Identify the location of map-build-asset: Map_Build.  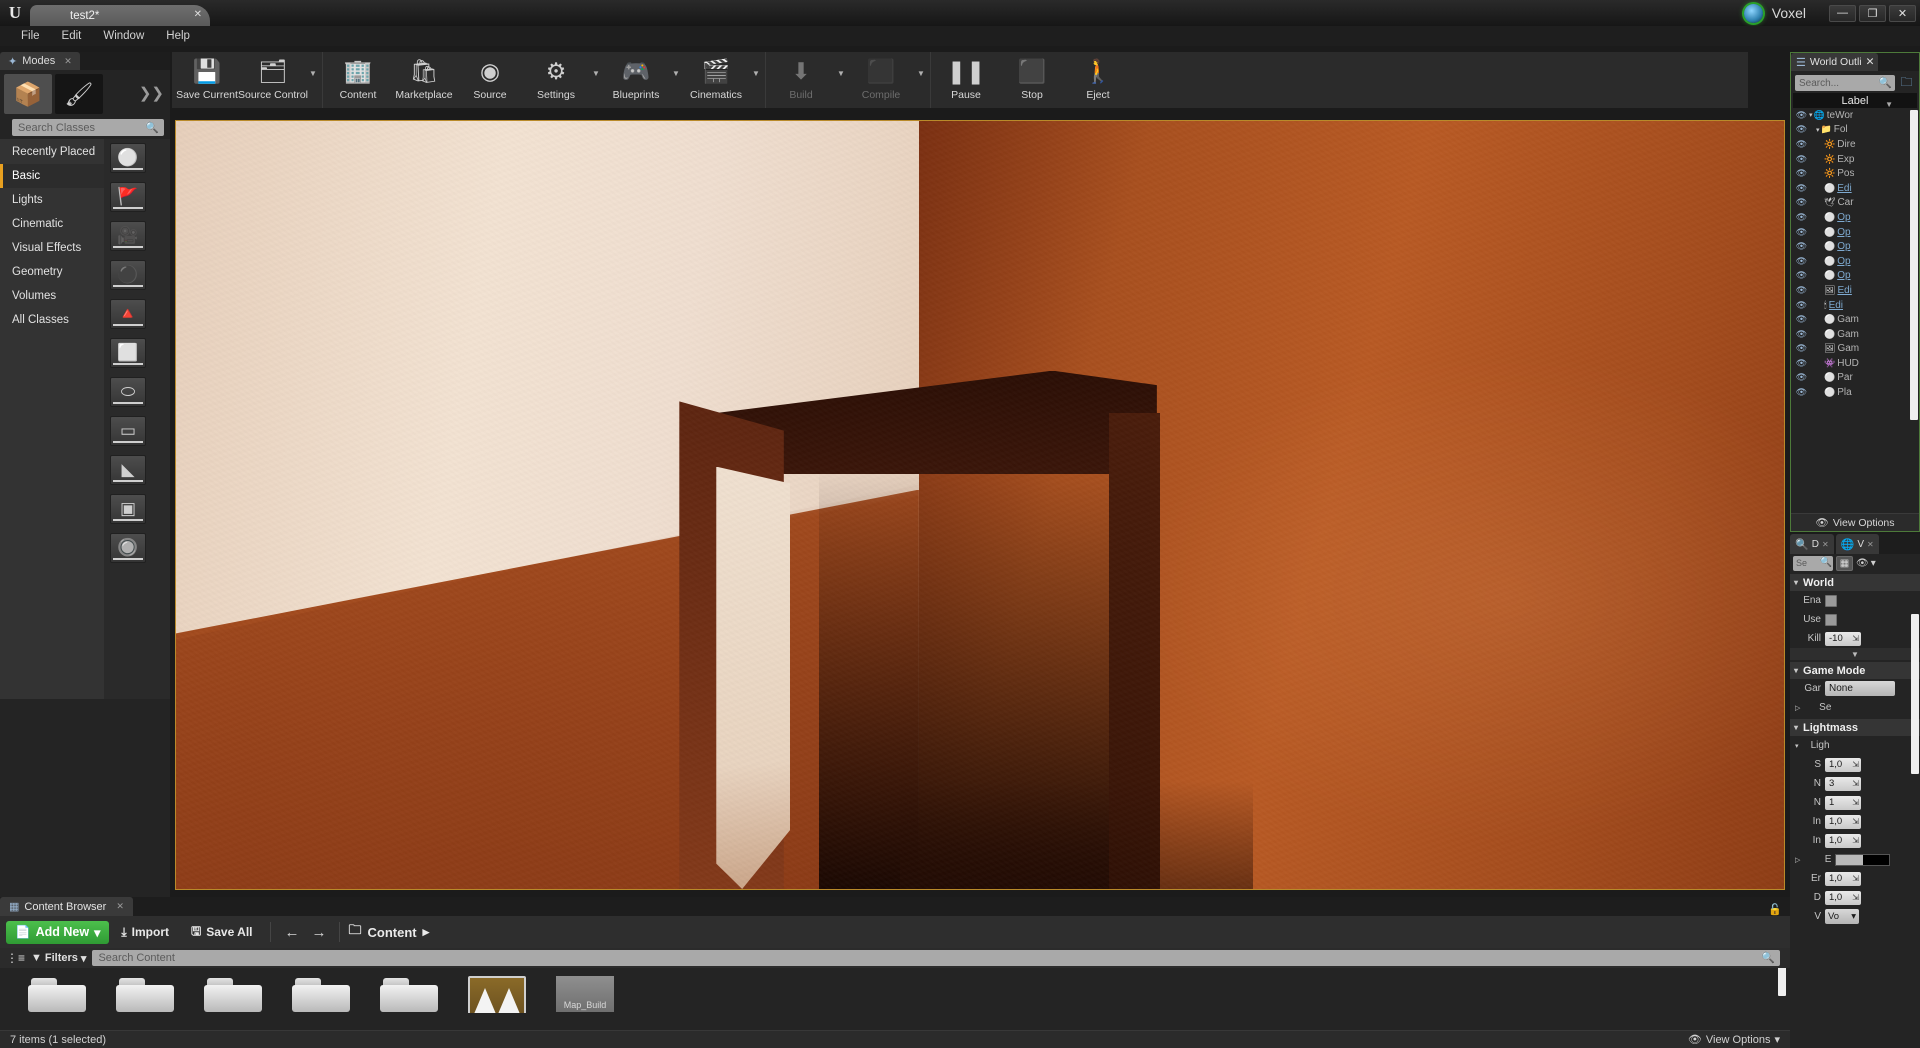
(585, 994).